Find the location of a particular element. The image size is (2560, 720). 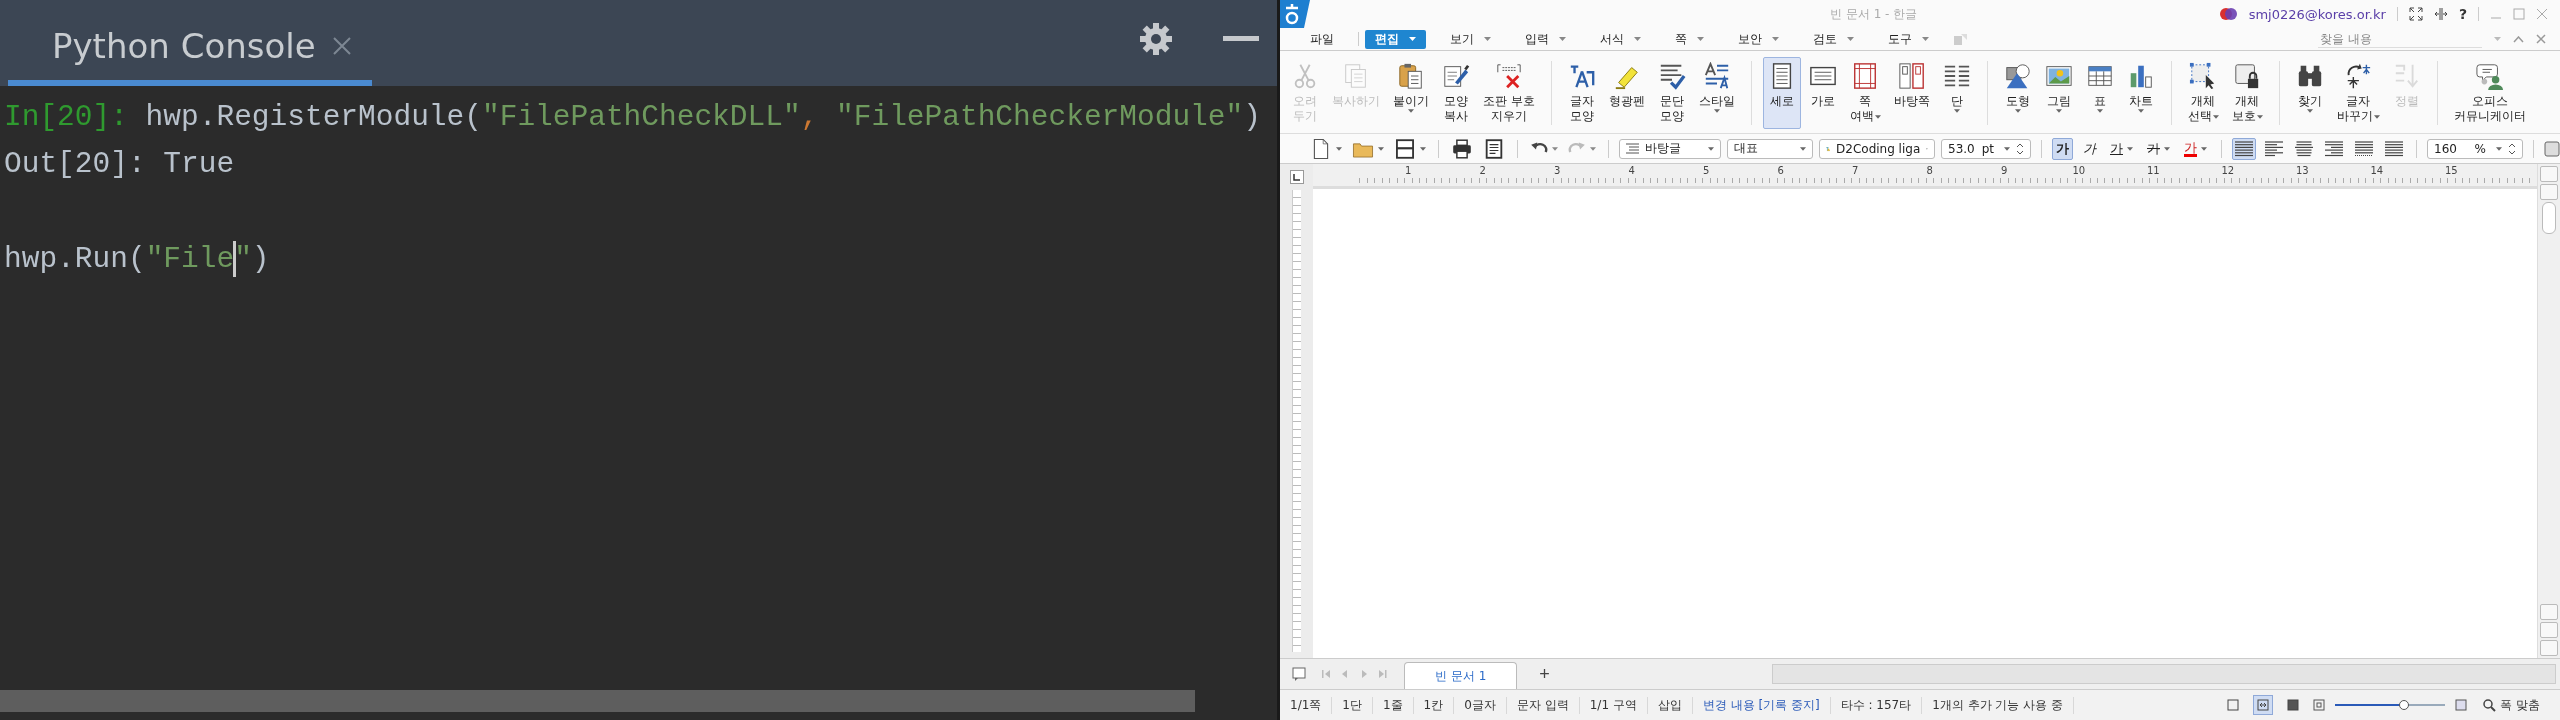

console-line: Out[20]: True is located at coordinates (119, 164).